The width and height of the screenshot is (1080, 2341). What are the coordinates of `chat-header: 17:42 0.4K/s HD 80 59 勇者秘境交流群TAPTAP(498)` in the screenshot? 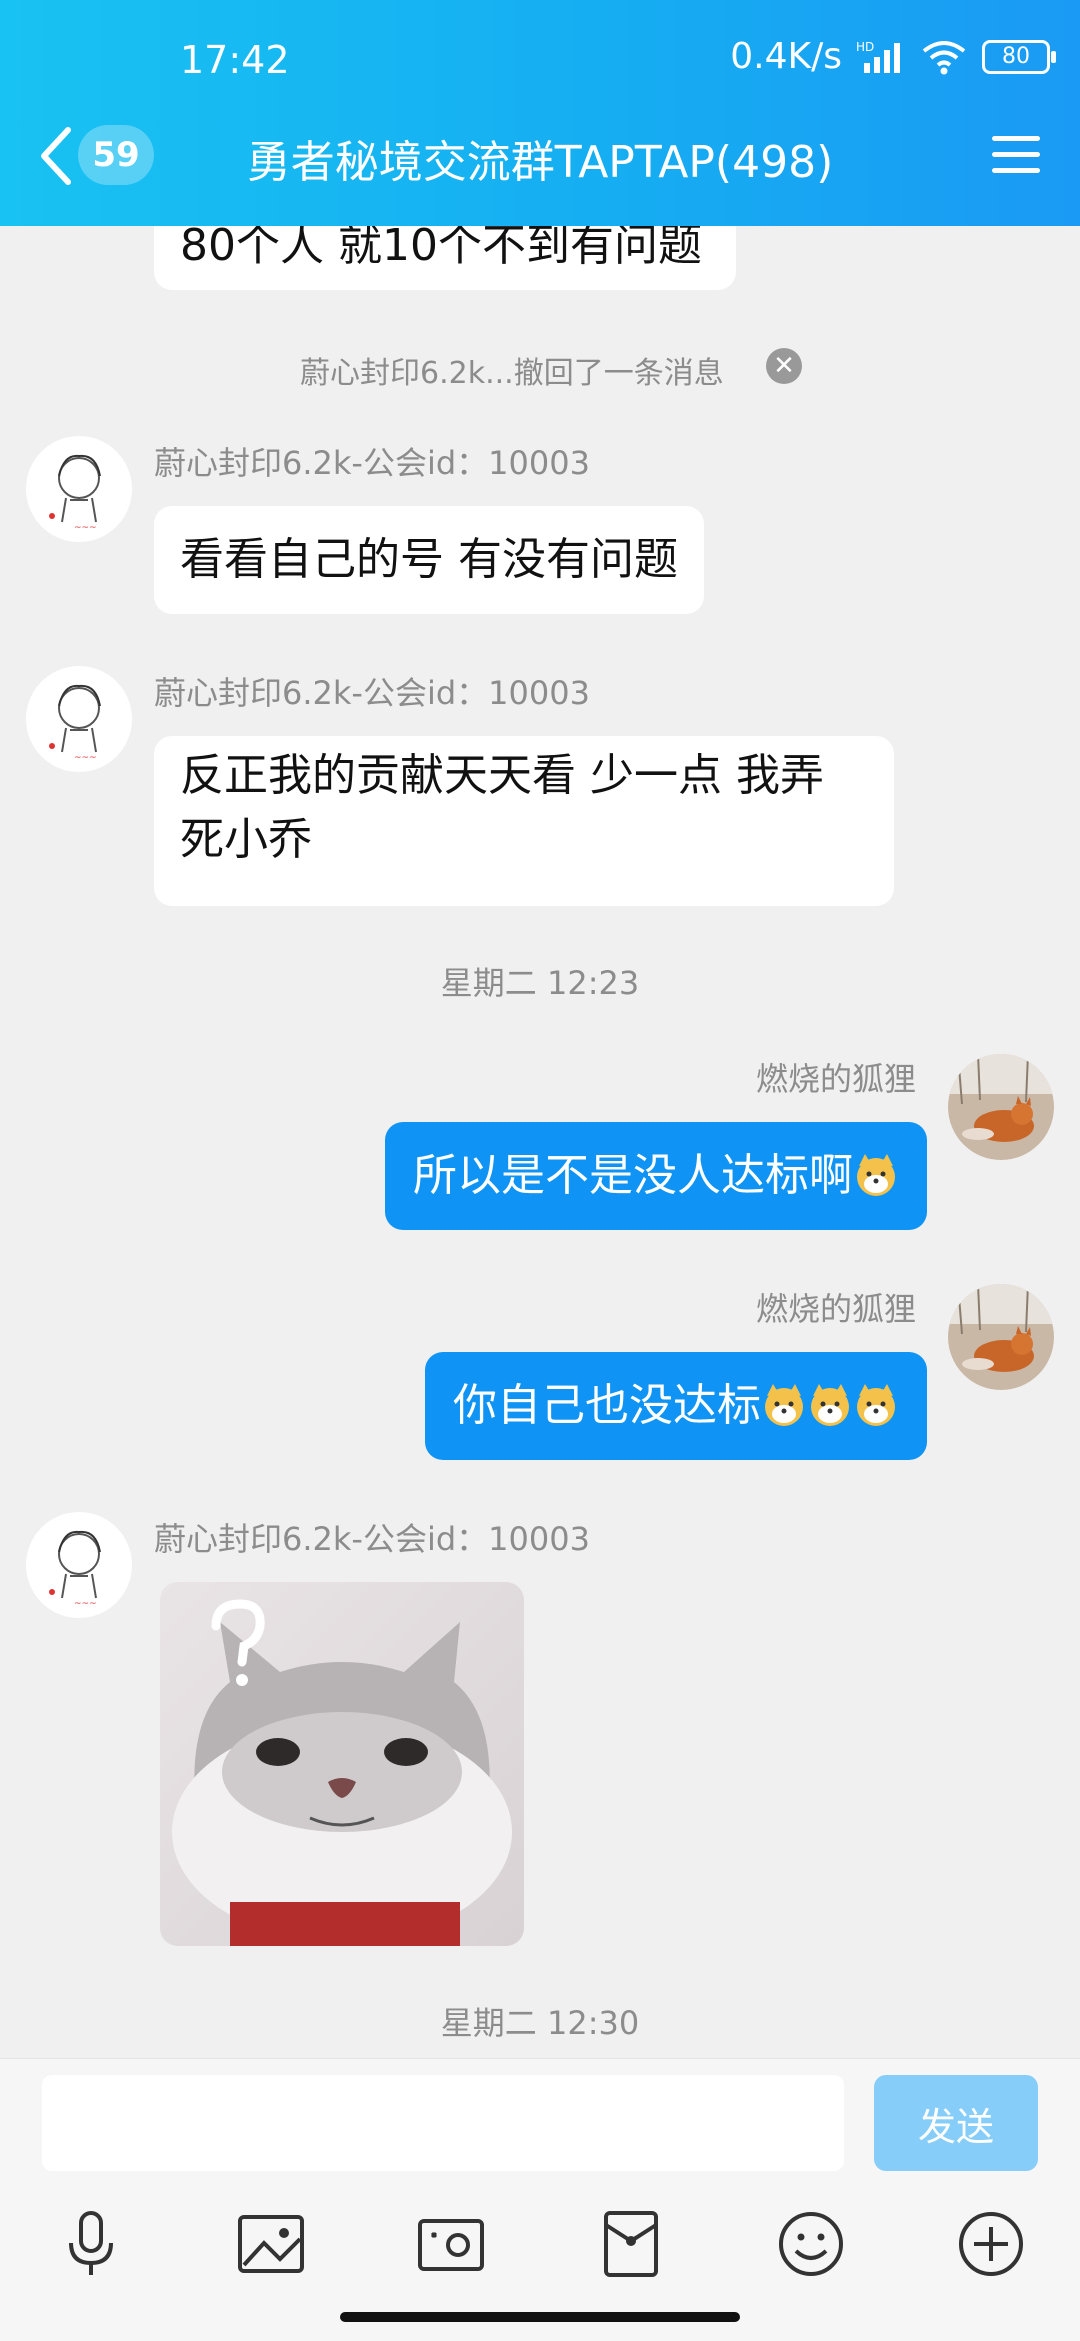 It's located at (540, 113).